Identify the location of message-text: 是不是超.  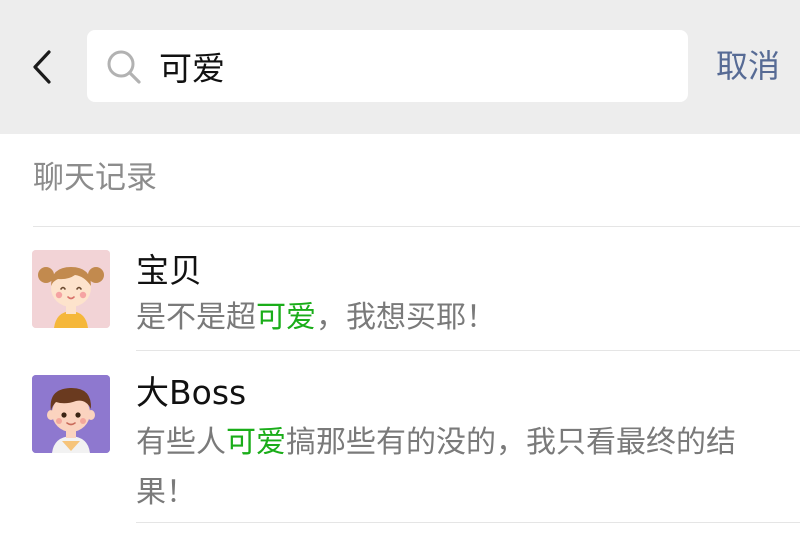
(196, 317).